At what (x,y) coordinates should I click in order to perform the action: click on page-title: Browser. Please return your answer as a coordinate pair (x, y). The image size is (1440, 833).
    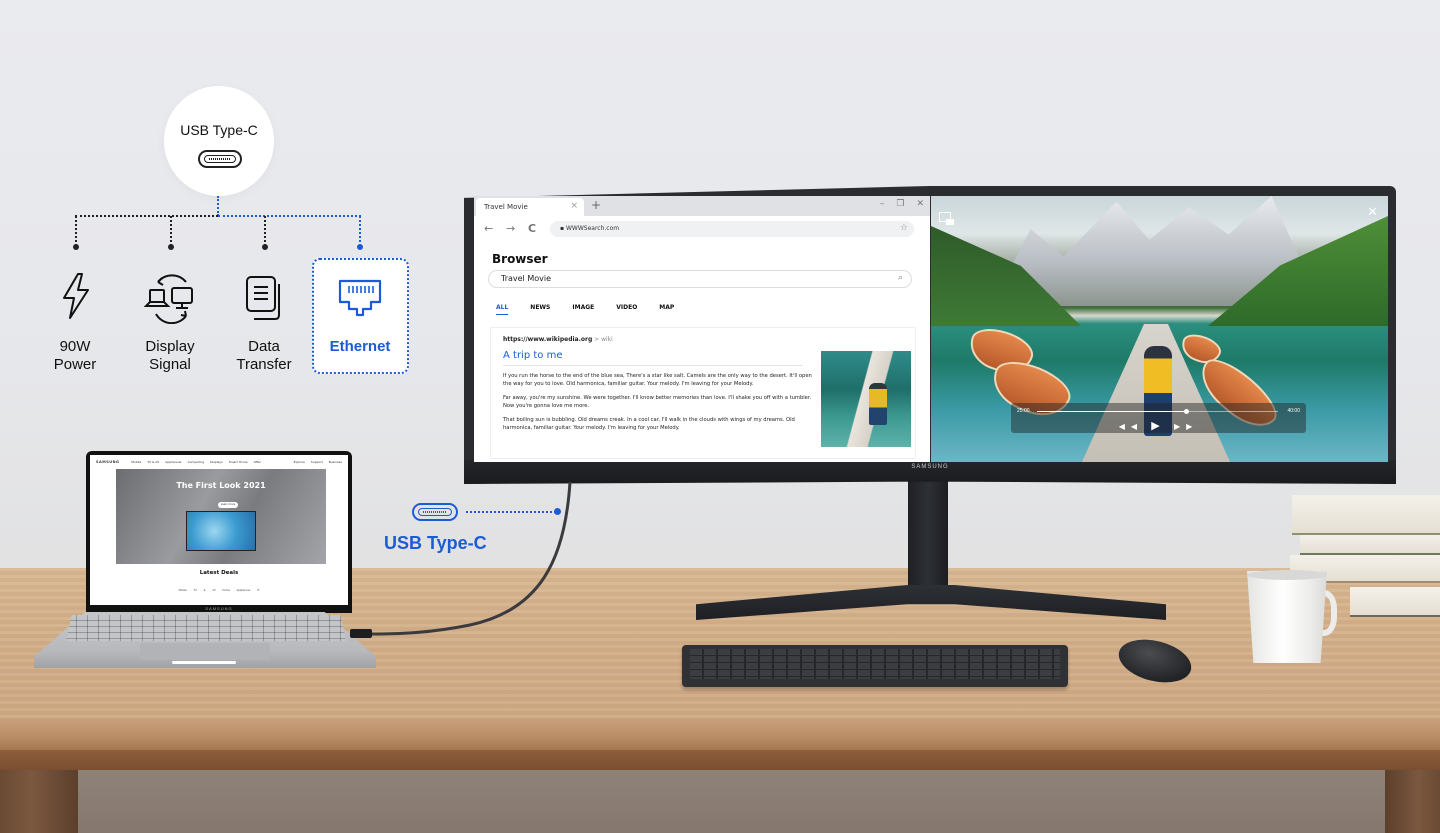
    Looking at the image, I should click on (520, 259).